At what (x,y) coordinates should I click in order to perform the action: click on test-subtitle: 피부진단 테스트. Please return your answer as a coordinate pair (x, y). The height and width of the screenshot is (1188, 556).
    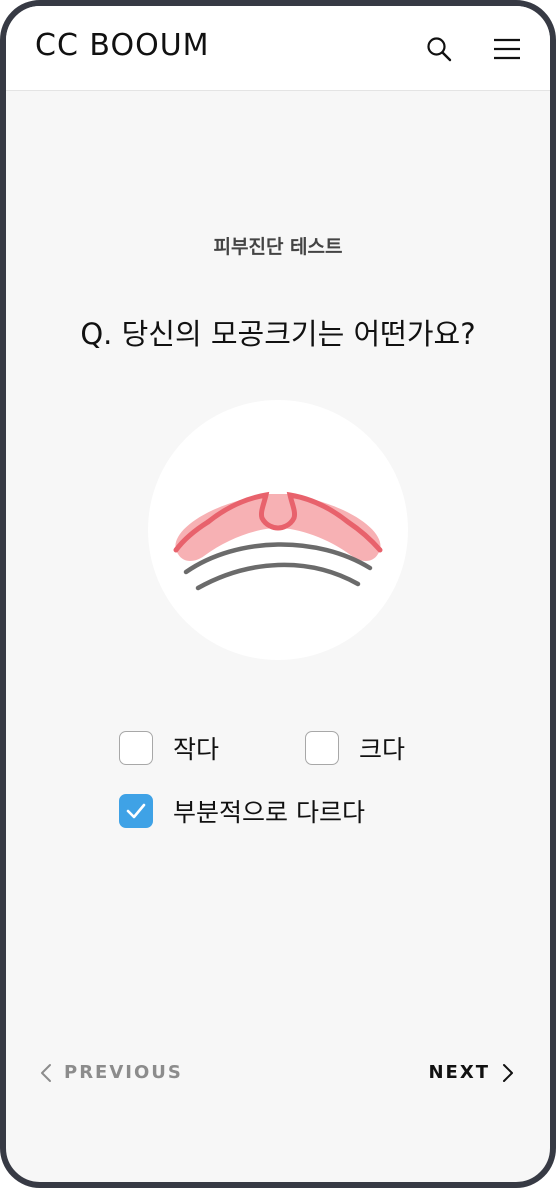
    Looking at the image, I should click on (278, 247).